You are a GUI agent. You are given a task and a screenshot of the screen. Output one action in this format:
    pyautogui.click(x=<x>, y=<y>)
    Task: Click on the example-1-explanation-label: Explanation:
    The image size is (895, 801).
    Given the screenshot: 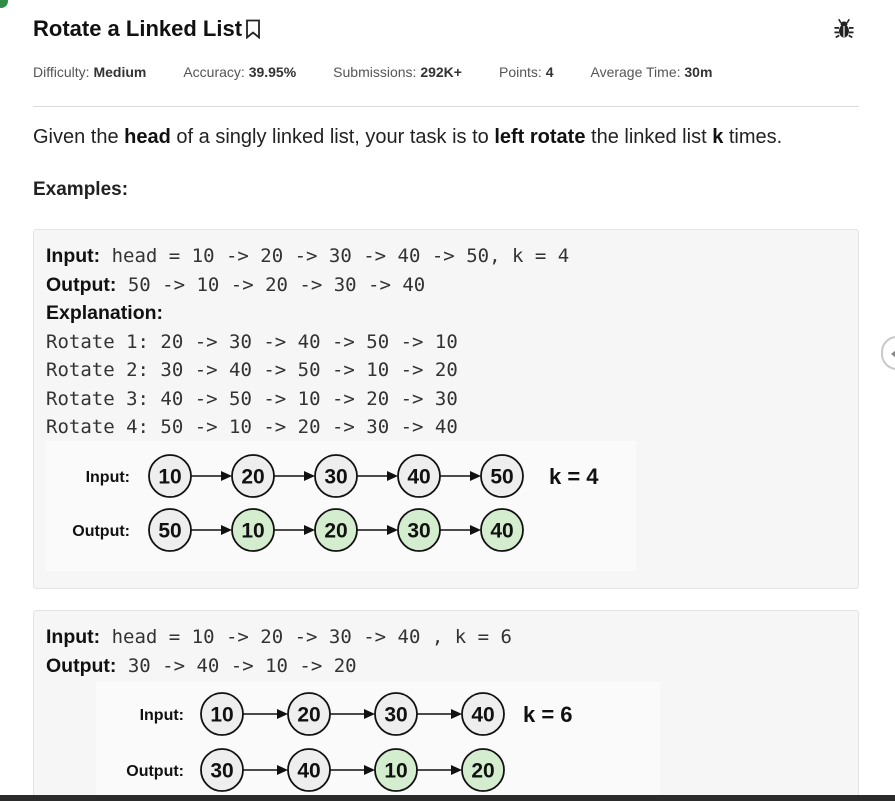 What is the action you would take?
    pyautogui.click(x=105, y=313)
    